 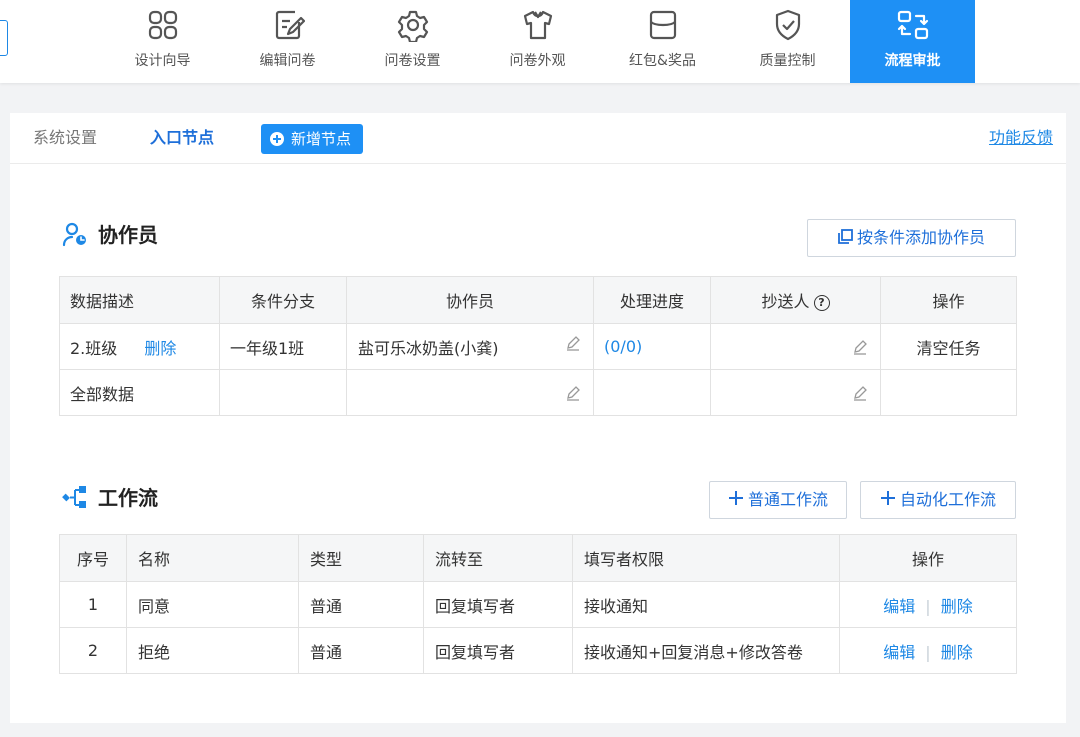 What do you see at coordinates (663, 25) in the screenshot?
I see `gift-box-icon` at bounding box center [663, 25].